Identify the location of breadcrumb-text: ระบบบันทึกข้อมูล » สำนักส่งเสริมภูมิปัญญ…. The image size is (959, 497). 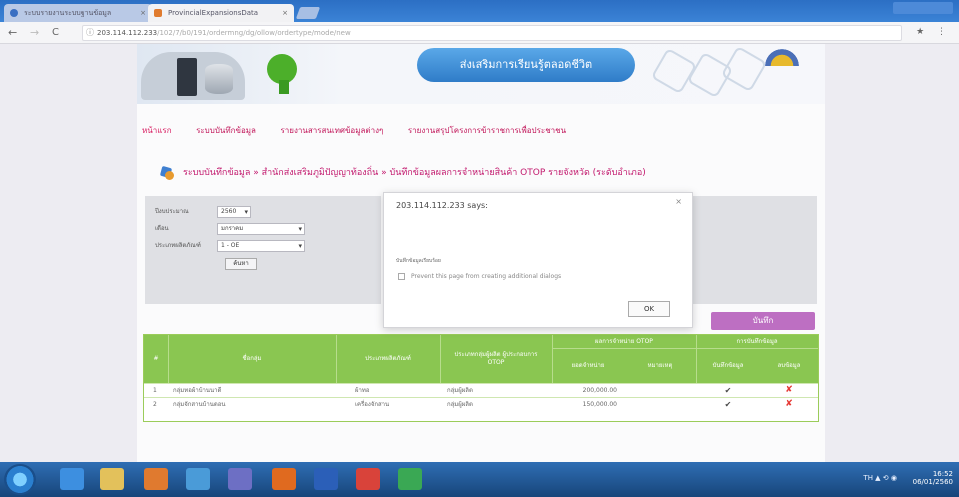
(414, 173).